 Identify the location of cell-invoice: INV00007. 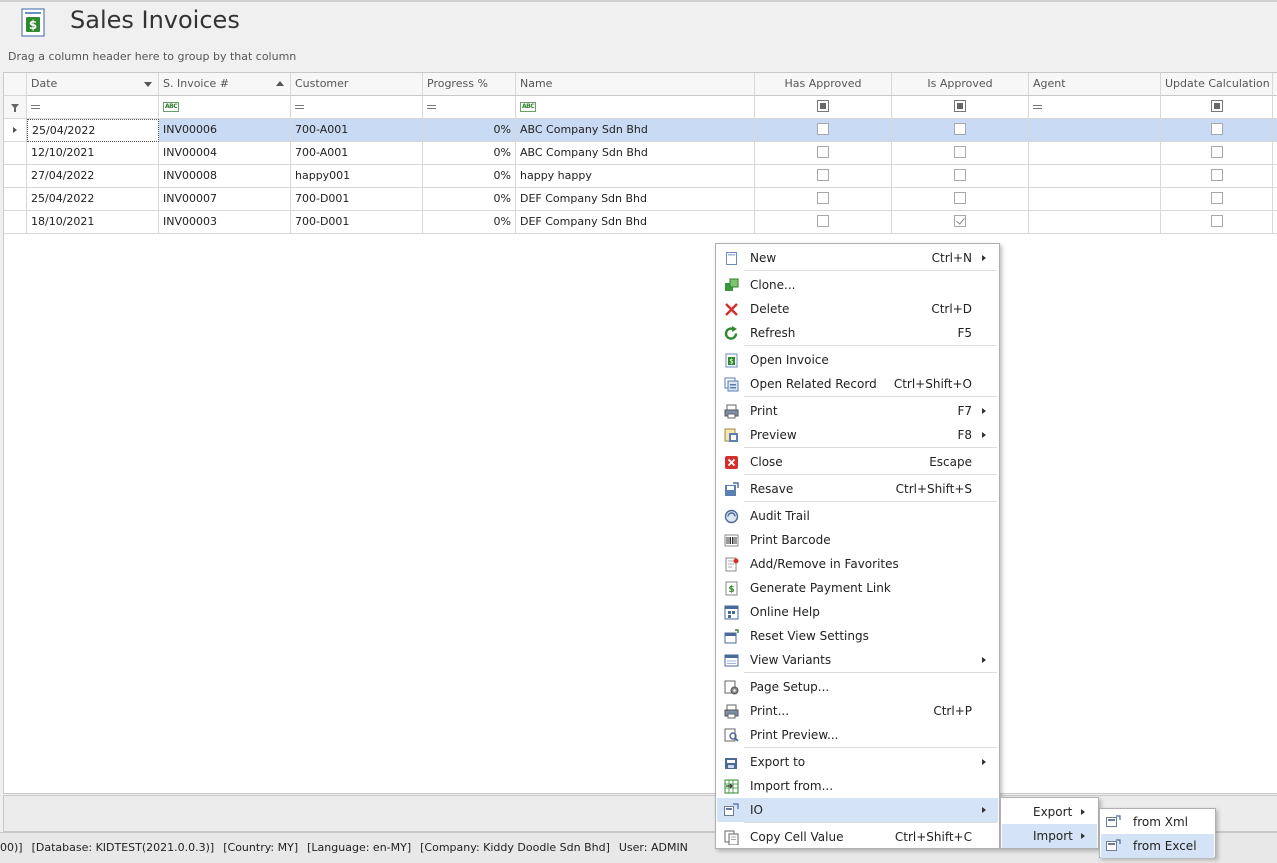
(225, 199).